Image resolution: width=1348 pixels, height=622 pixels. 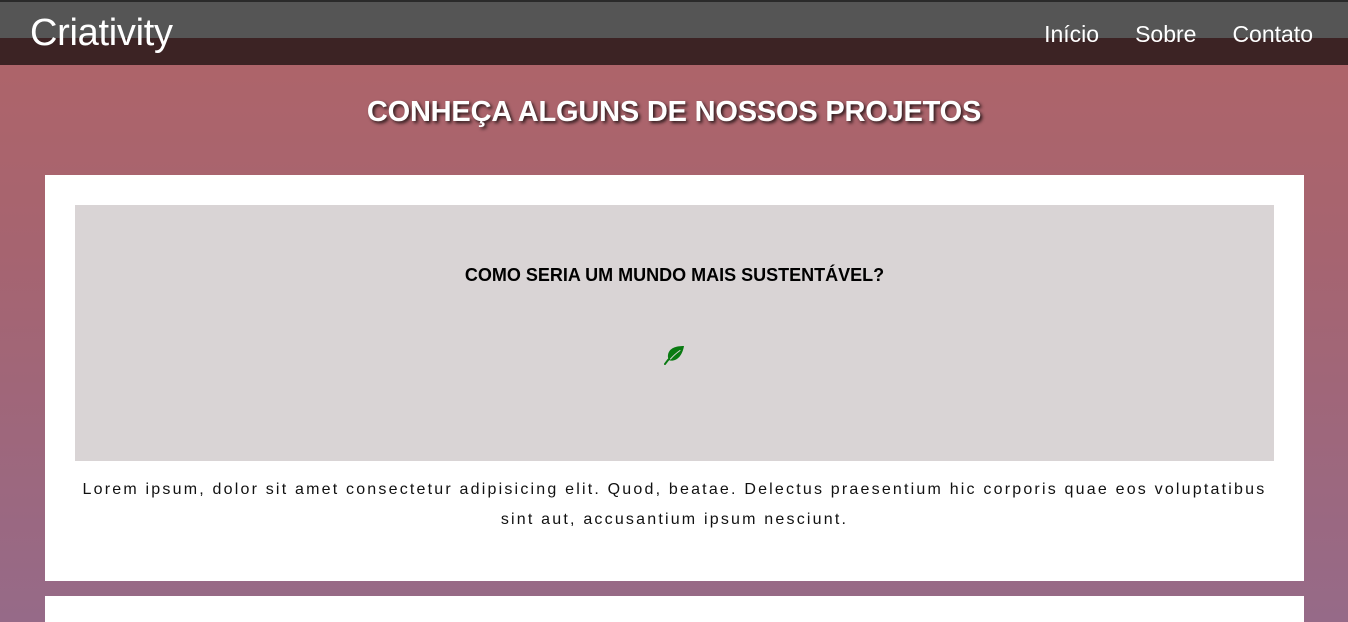 What do you see at coordinates (674, 275) in the screenshot?
I see `project-card-heading: COMO SERIA UM MUNDO MAIS SUSTENTÁVEL?` at bounding box center [674, 275].